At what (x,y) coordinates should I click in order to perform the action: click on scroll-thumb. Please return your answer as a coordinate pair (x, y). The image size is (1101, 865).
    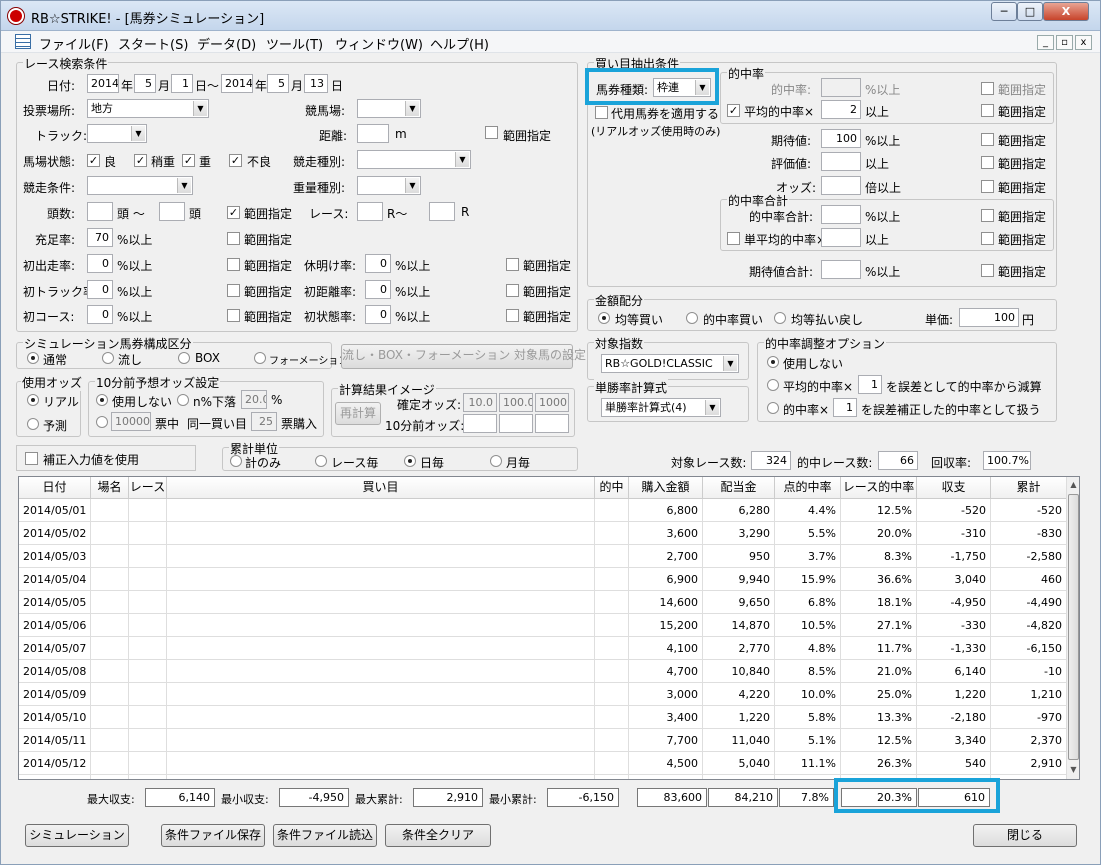
    Looking at the image, I should click on (1073, 627).